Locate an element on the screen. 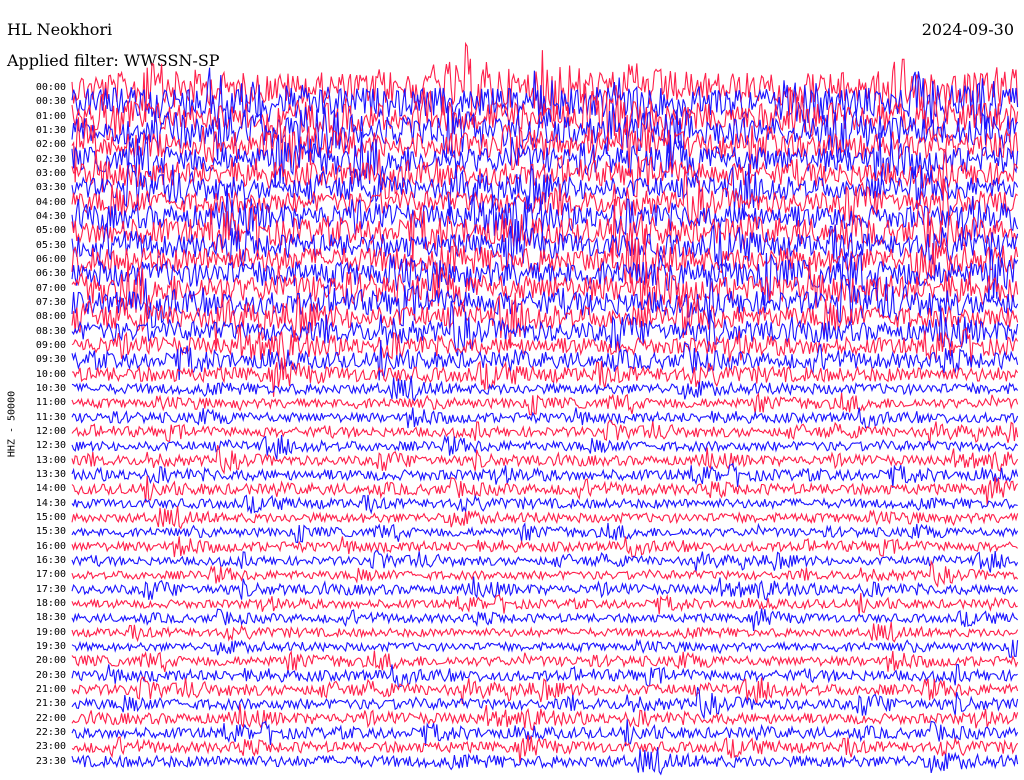 The image size is (1024, 780). trace-row-2000 is located at coordinates (545, 661).